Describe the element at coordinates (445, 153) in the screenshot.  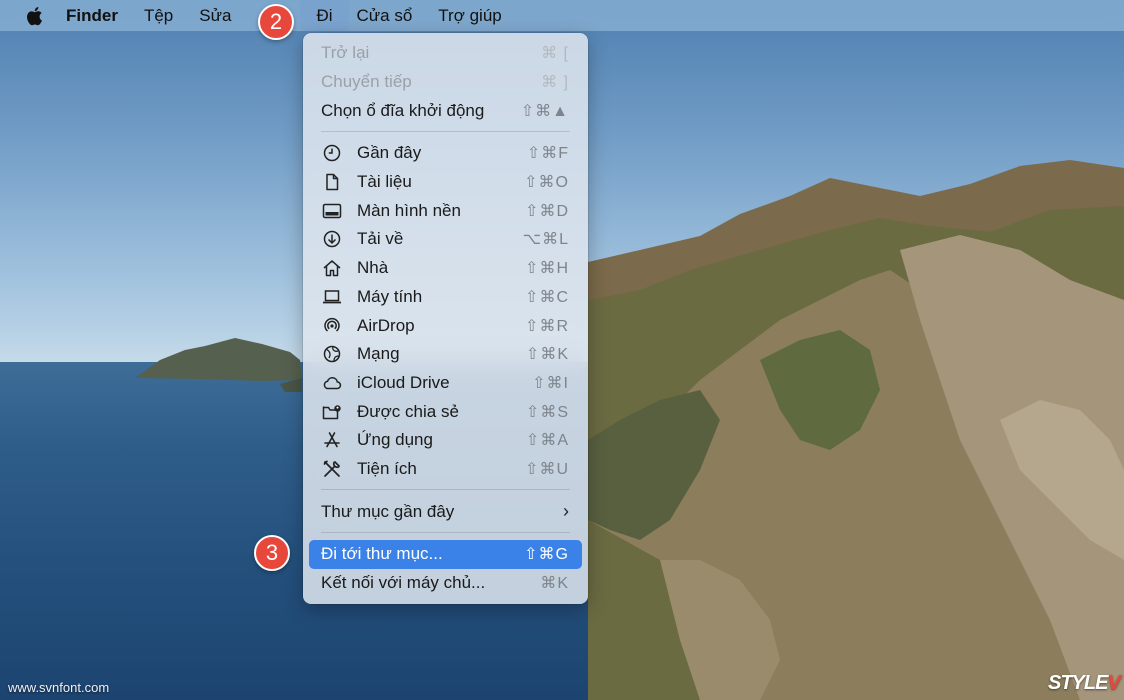
I see `menu-item-recents: Gần đây ⇧⌘F` at that location.